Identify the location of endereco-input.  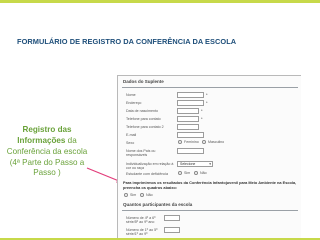
(190, 103).